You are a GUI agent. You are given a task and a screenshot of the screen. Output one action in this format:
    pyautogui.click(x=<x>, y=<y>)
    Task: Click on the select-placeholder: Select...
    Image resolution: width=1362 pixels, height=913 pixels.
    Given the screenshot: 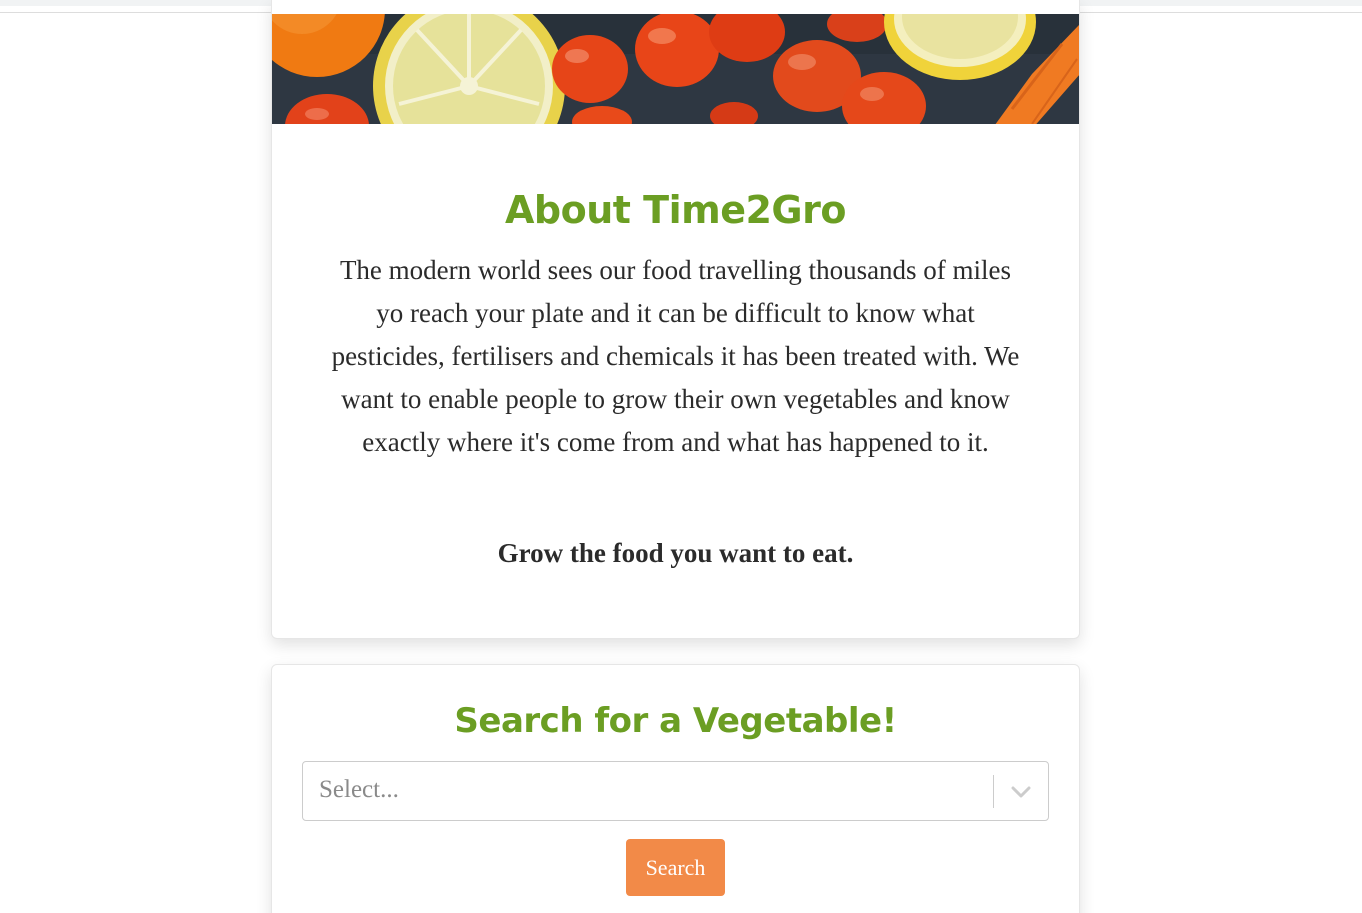 What is the action you would take?
    pyautogui.click(x=359, y=789)
    